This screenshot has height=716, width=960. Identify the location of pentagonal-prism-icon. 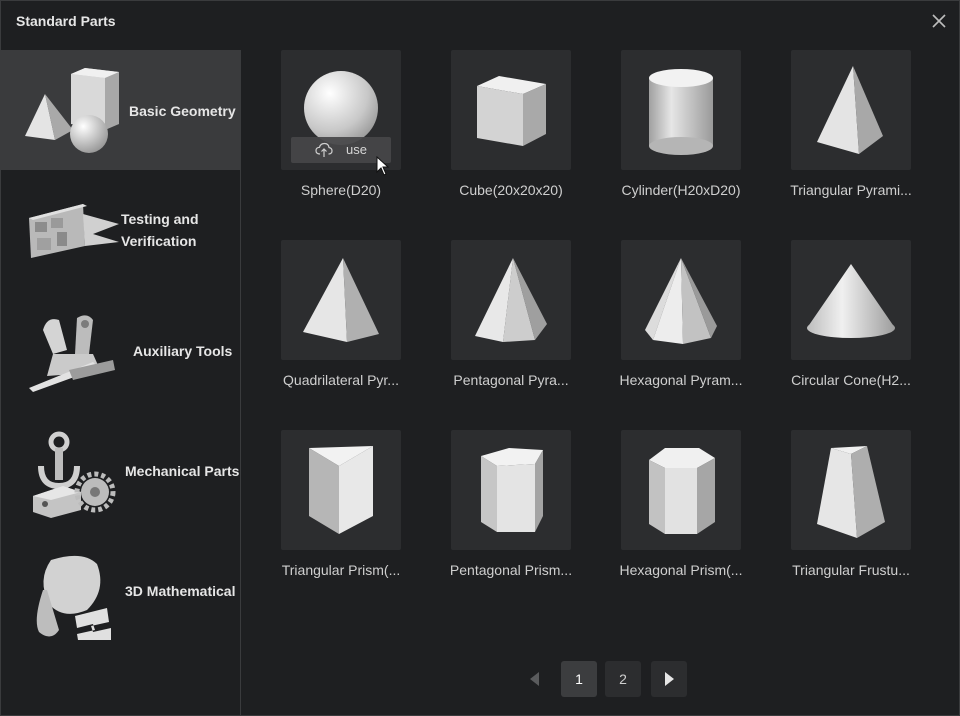
(512, 490).